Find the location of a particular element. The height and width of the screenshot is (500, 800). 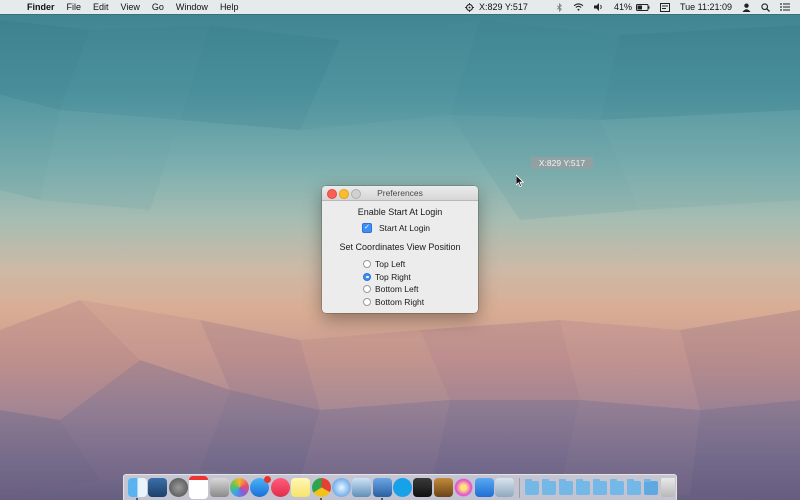

radio-top-left: Top Left is located at coordinates (384, 264).